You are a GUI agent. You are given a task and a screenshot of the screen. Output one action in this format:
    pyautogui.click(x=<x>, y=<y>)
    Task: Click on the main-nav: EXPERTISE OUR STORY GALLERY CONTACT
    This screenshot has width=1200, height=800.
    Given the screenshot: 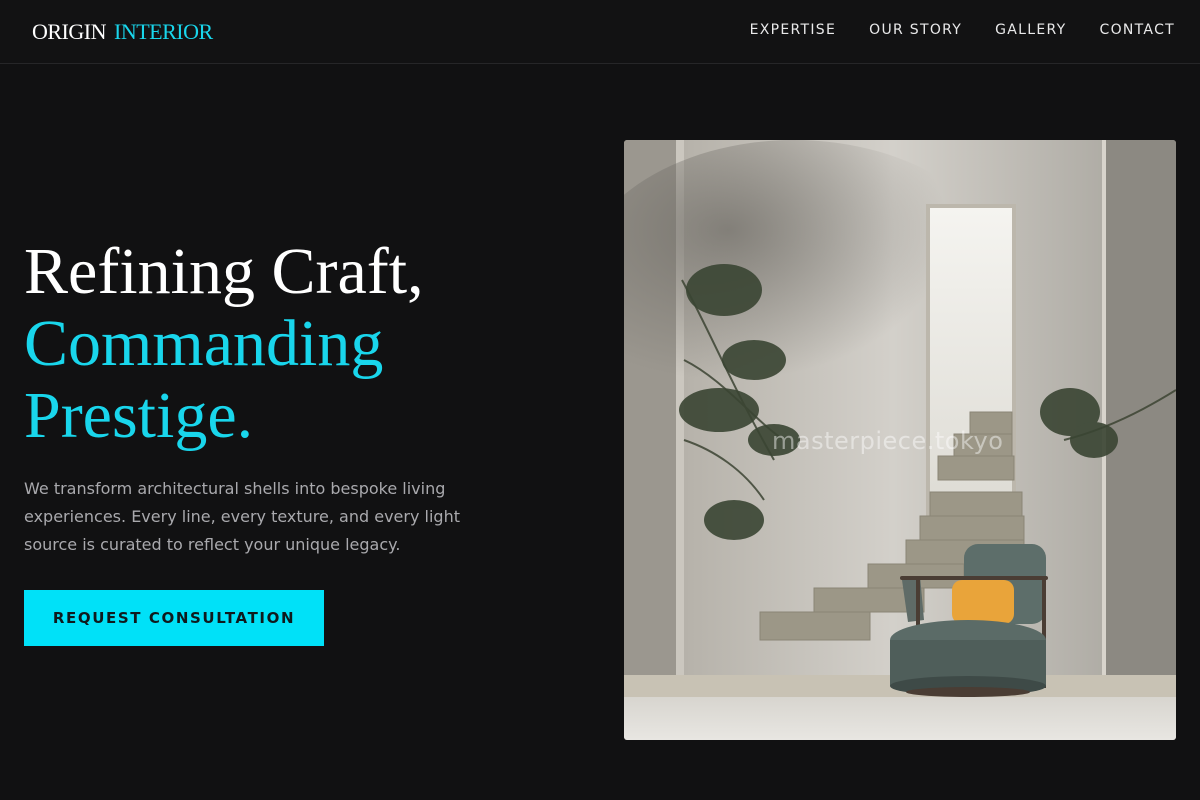 What is the action you would take?
    pyautogui.click(x=962, y=30)
    